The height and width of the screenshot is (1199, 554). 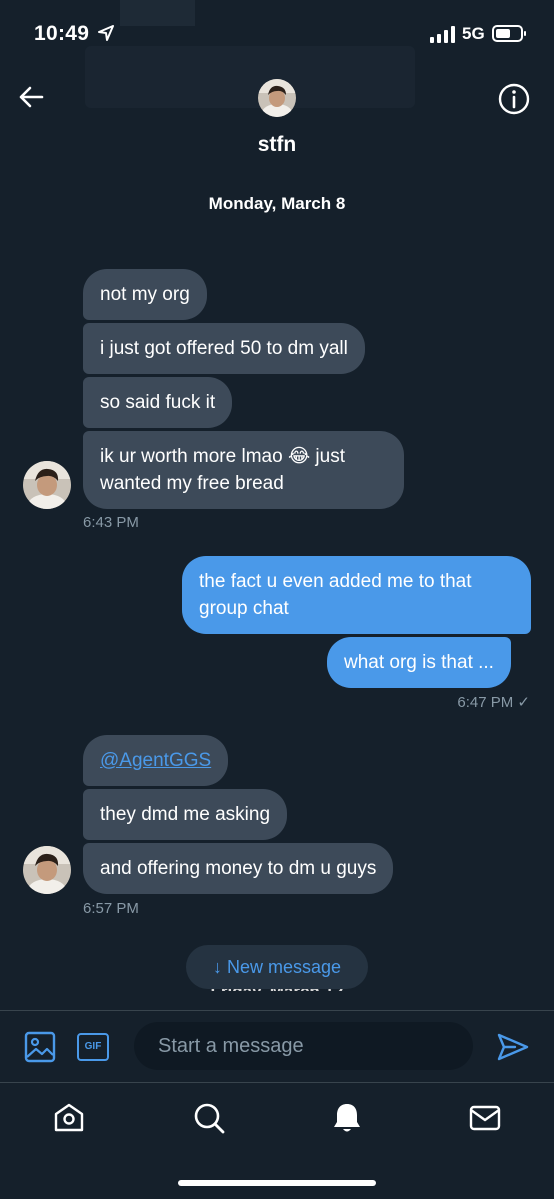 I want to click on message-text: not my org, so click(x=145, y=294).